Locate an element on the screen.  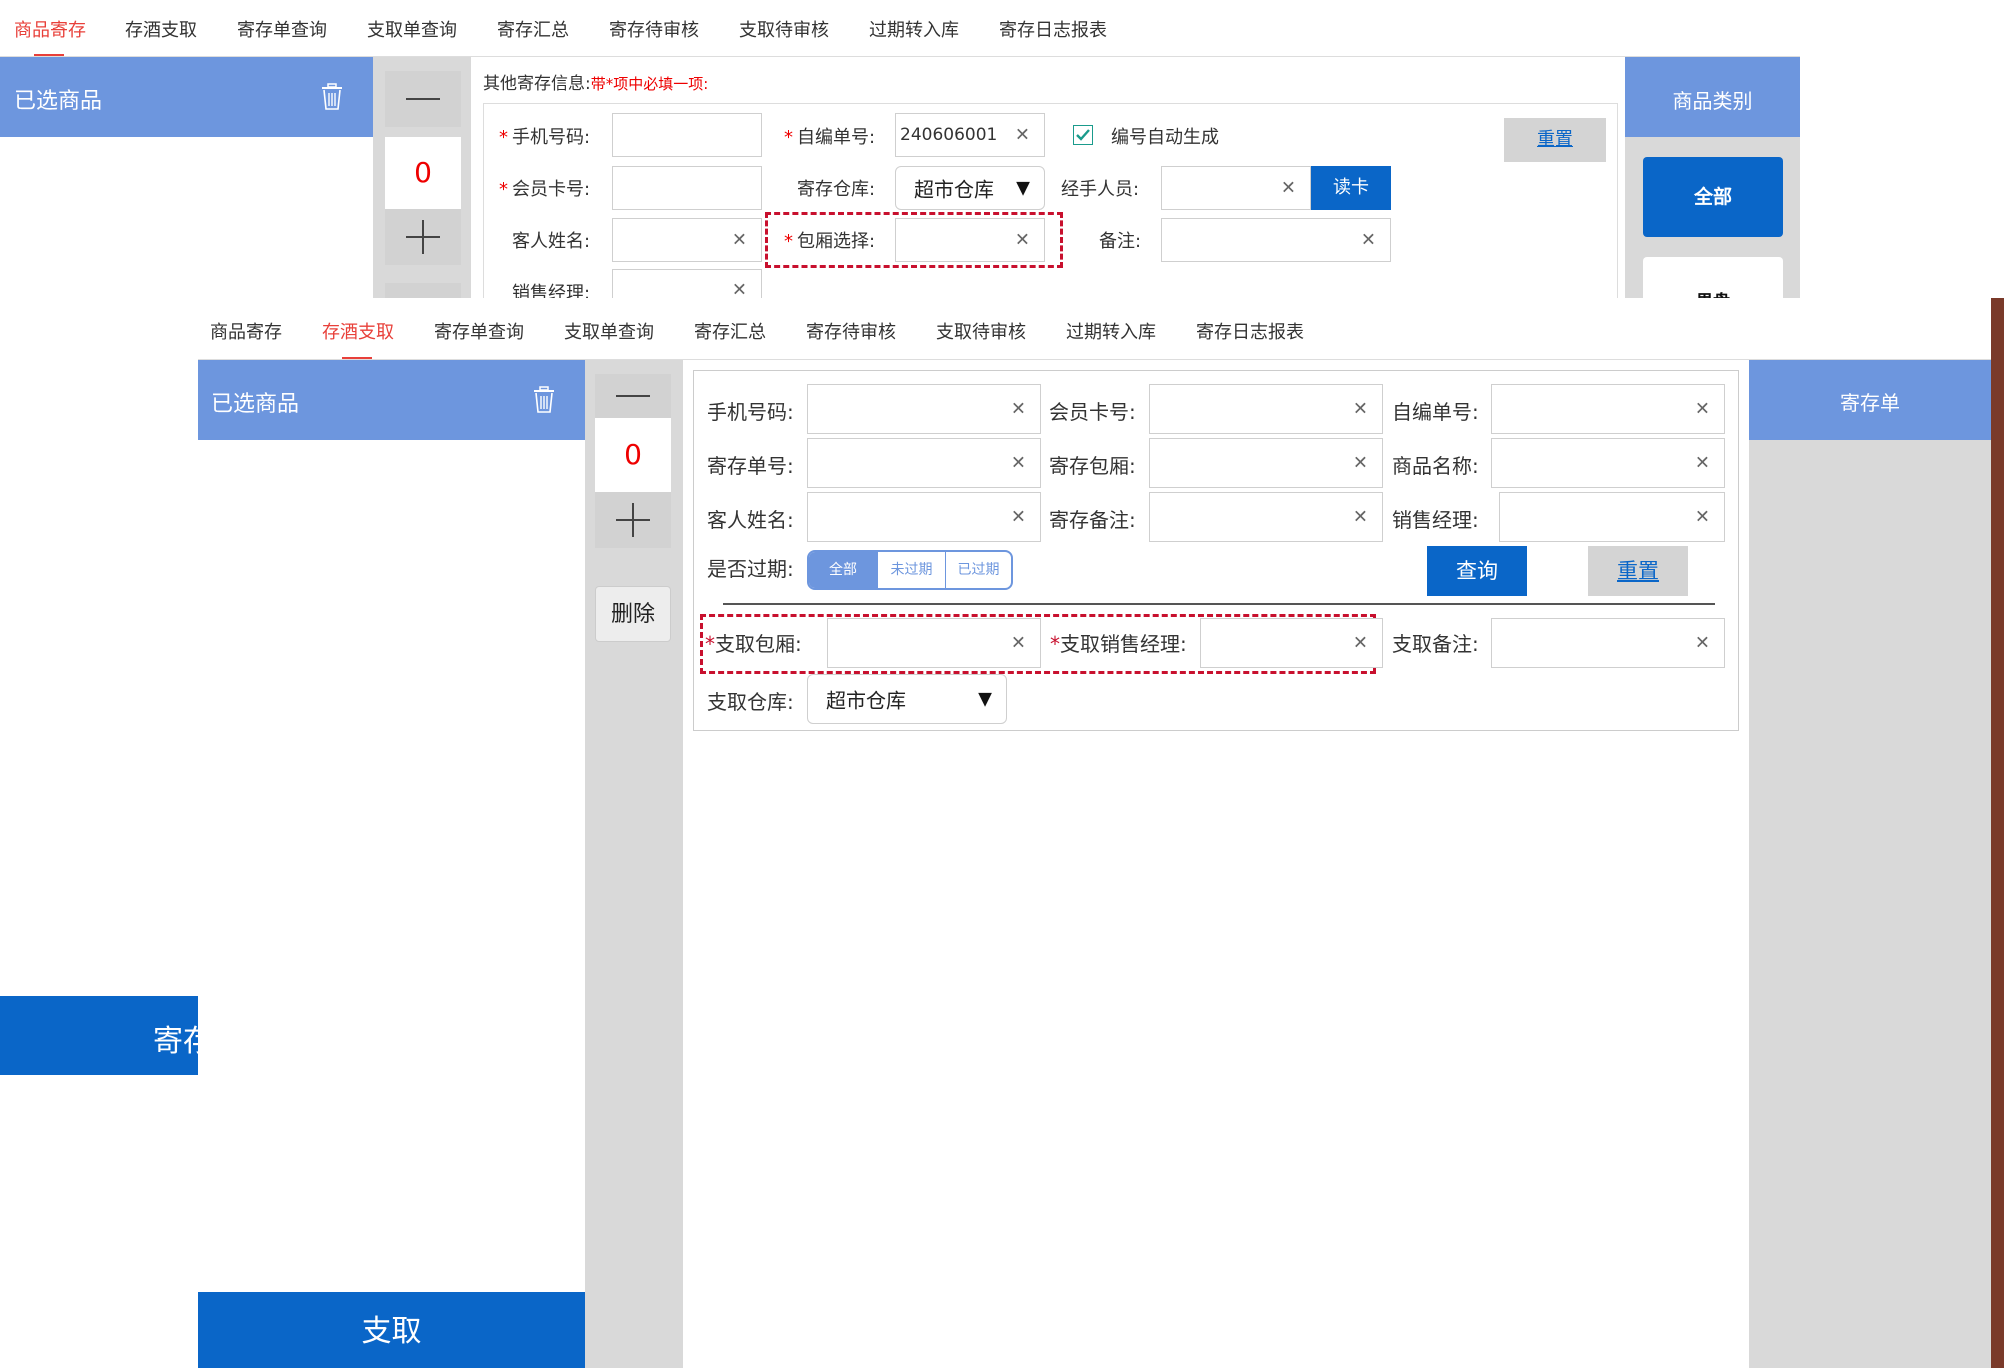
withdraw-room-input: ✕ is located at coordinates (934, 643).